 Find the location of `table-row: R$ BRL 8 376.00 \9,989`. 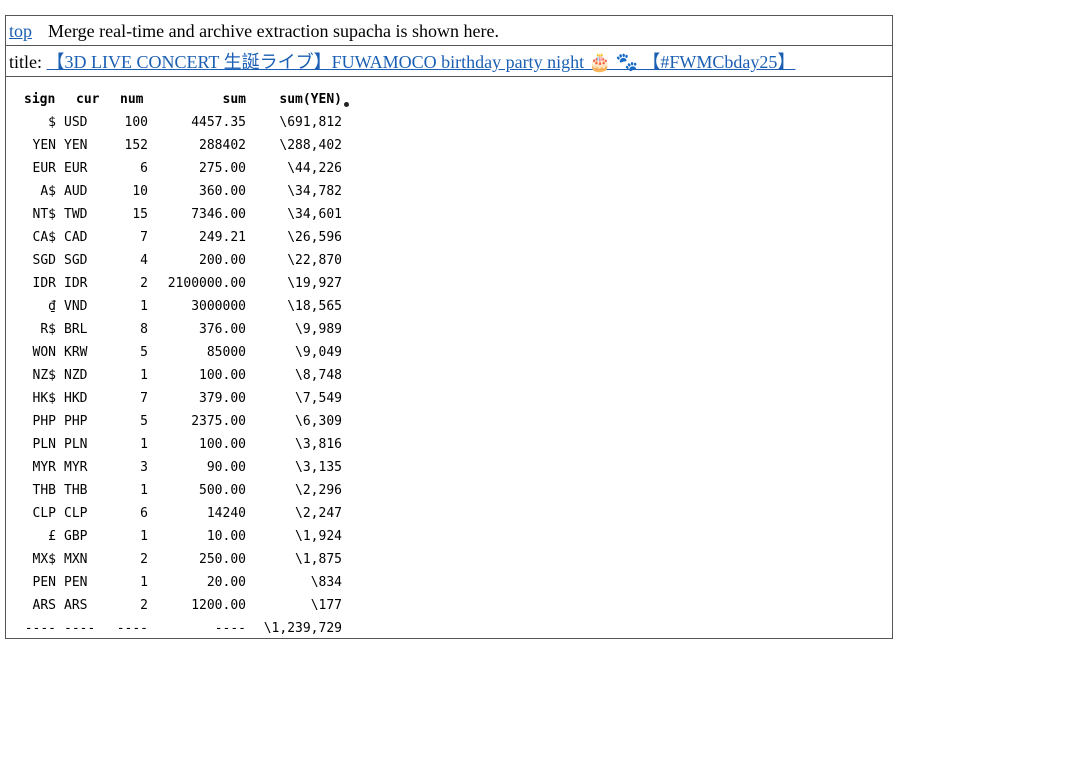

table-row: R$ BRL 8 376.00 \9,989 is located at coordinates (179, 329).